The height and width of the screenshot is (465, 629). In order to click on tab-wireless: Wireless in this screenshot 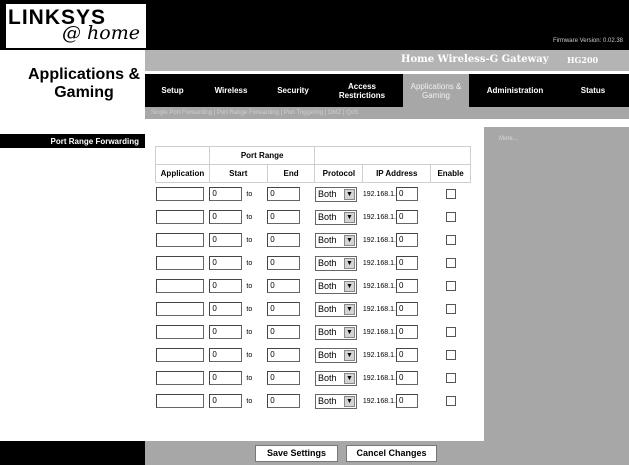, I will do `click(231, 90)`.